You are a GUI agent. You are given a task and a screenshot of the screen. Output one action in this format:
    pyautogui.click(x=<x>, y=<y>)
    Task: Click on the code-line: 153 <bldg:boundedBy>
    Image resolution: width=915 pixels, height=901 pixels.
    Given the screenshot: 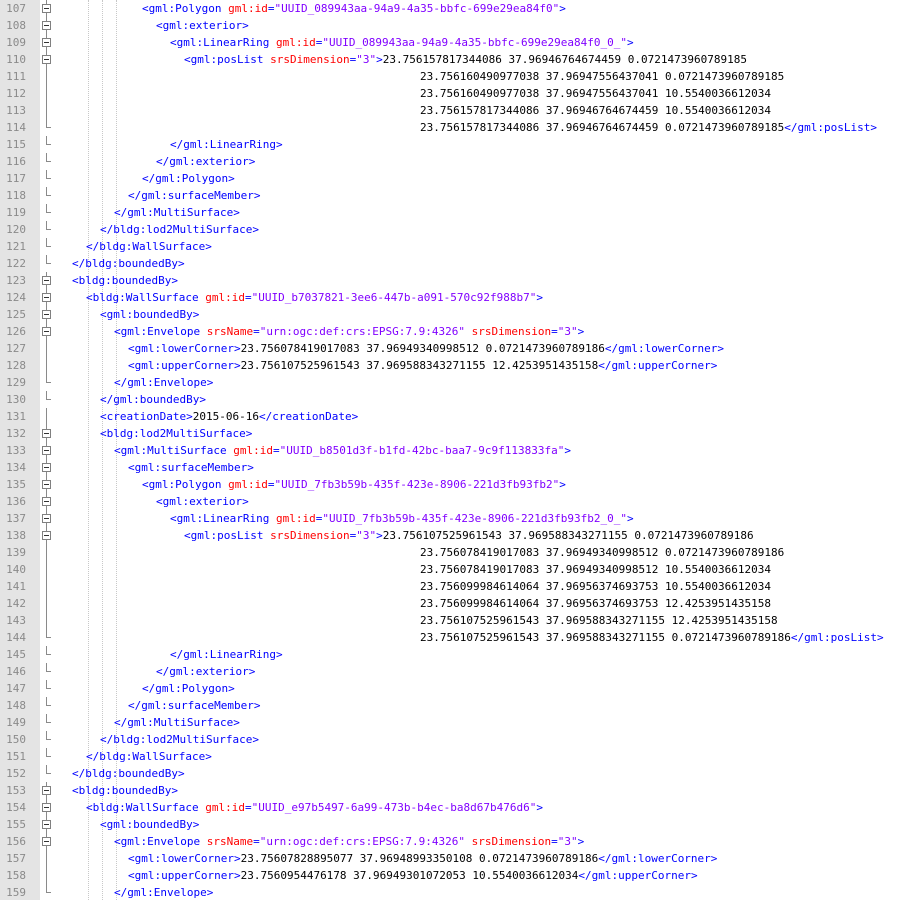 What is the action you would take?
    pyautogui.click(x=457, y=790)
    